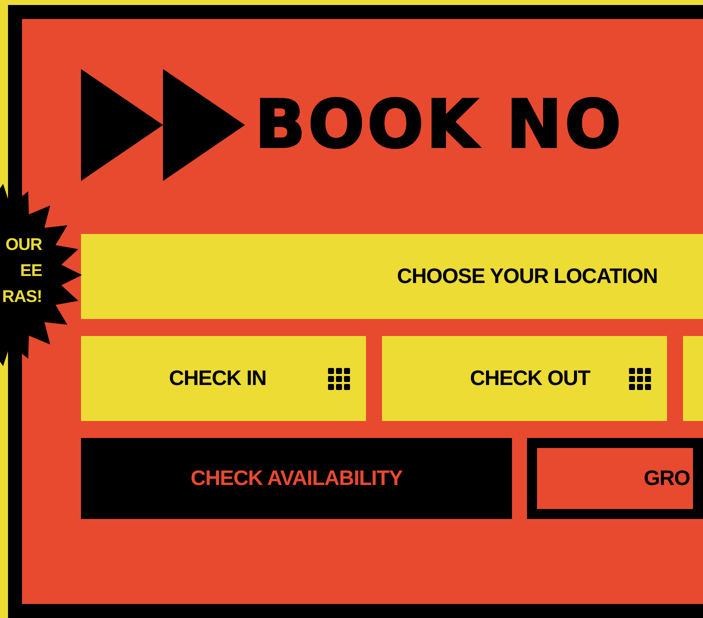 The width and height of the screenshot is (703, 618). Describe the element at coordinates (223, 378) in the screenshot. I see `date-field: CHECK IN` at that location.